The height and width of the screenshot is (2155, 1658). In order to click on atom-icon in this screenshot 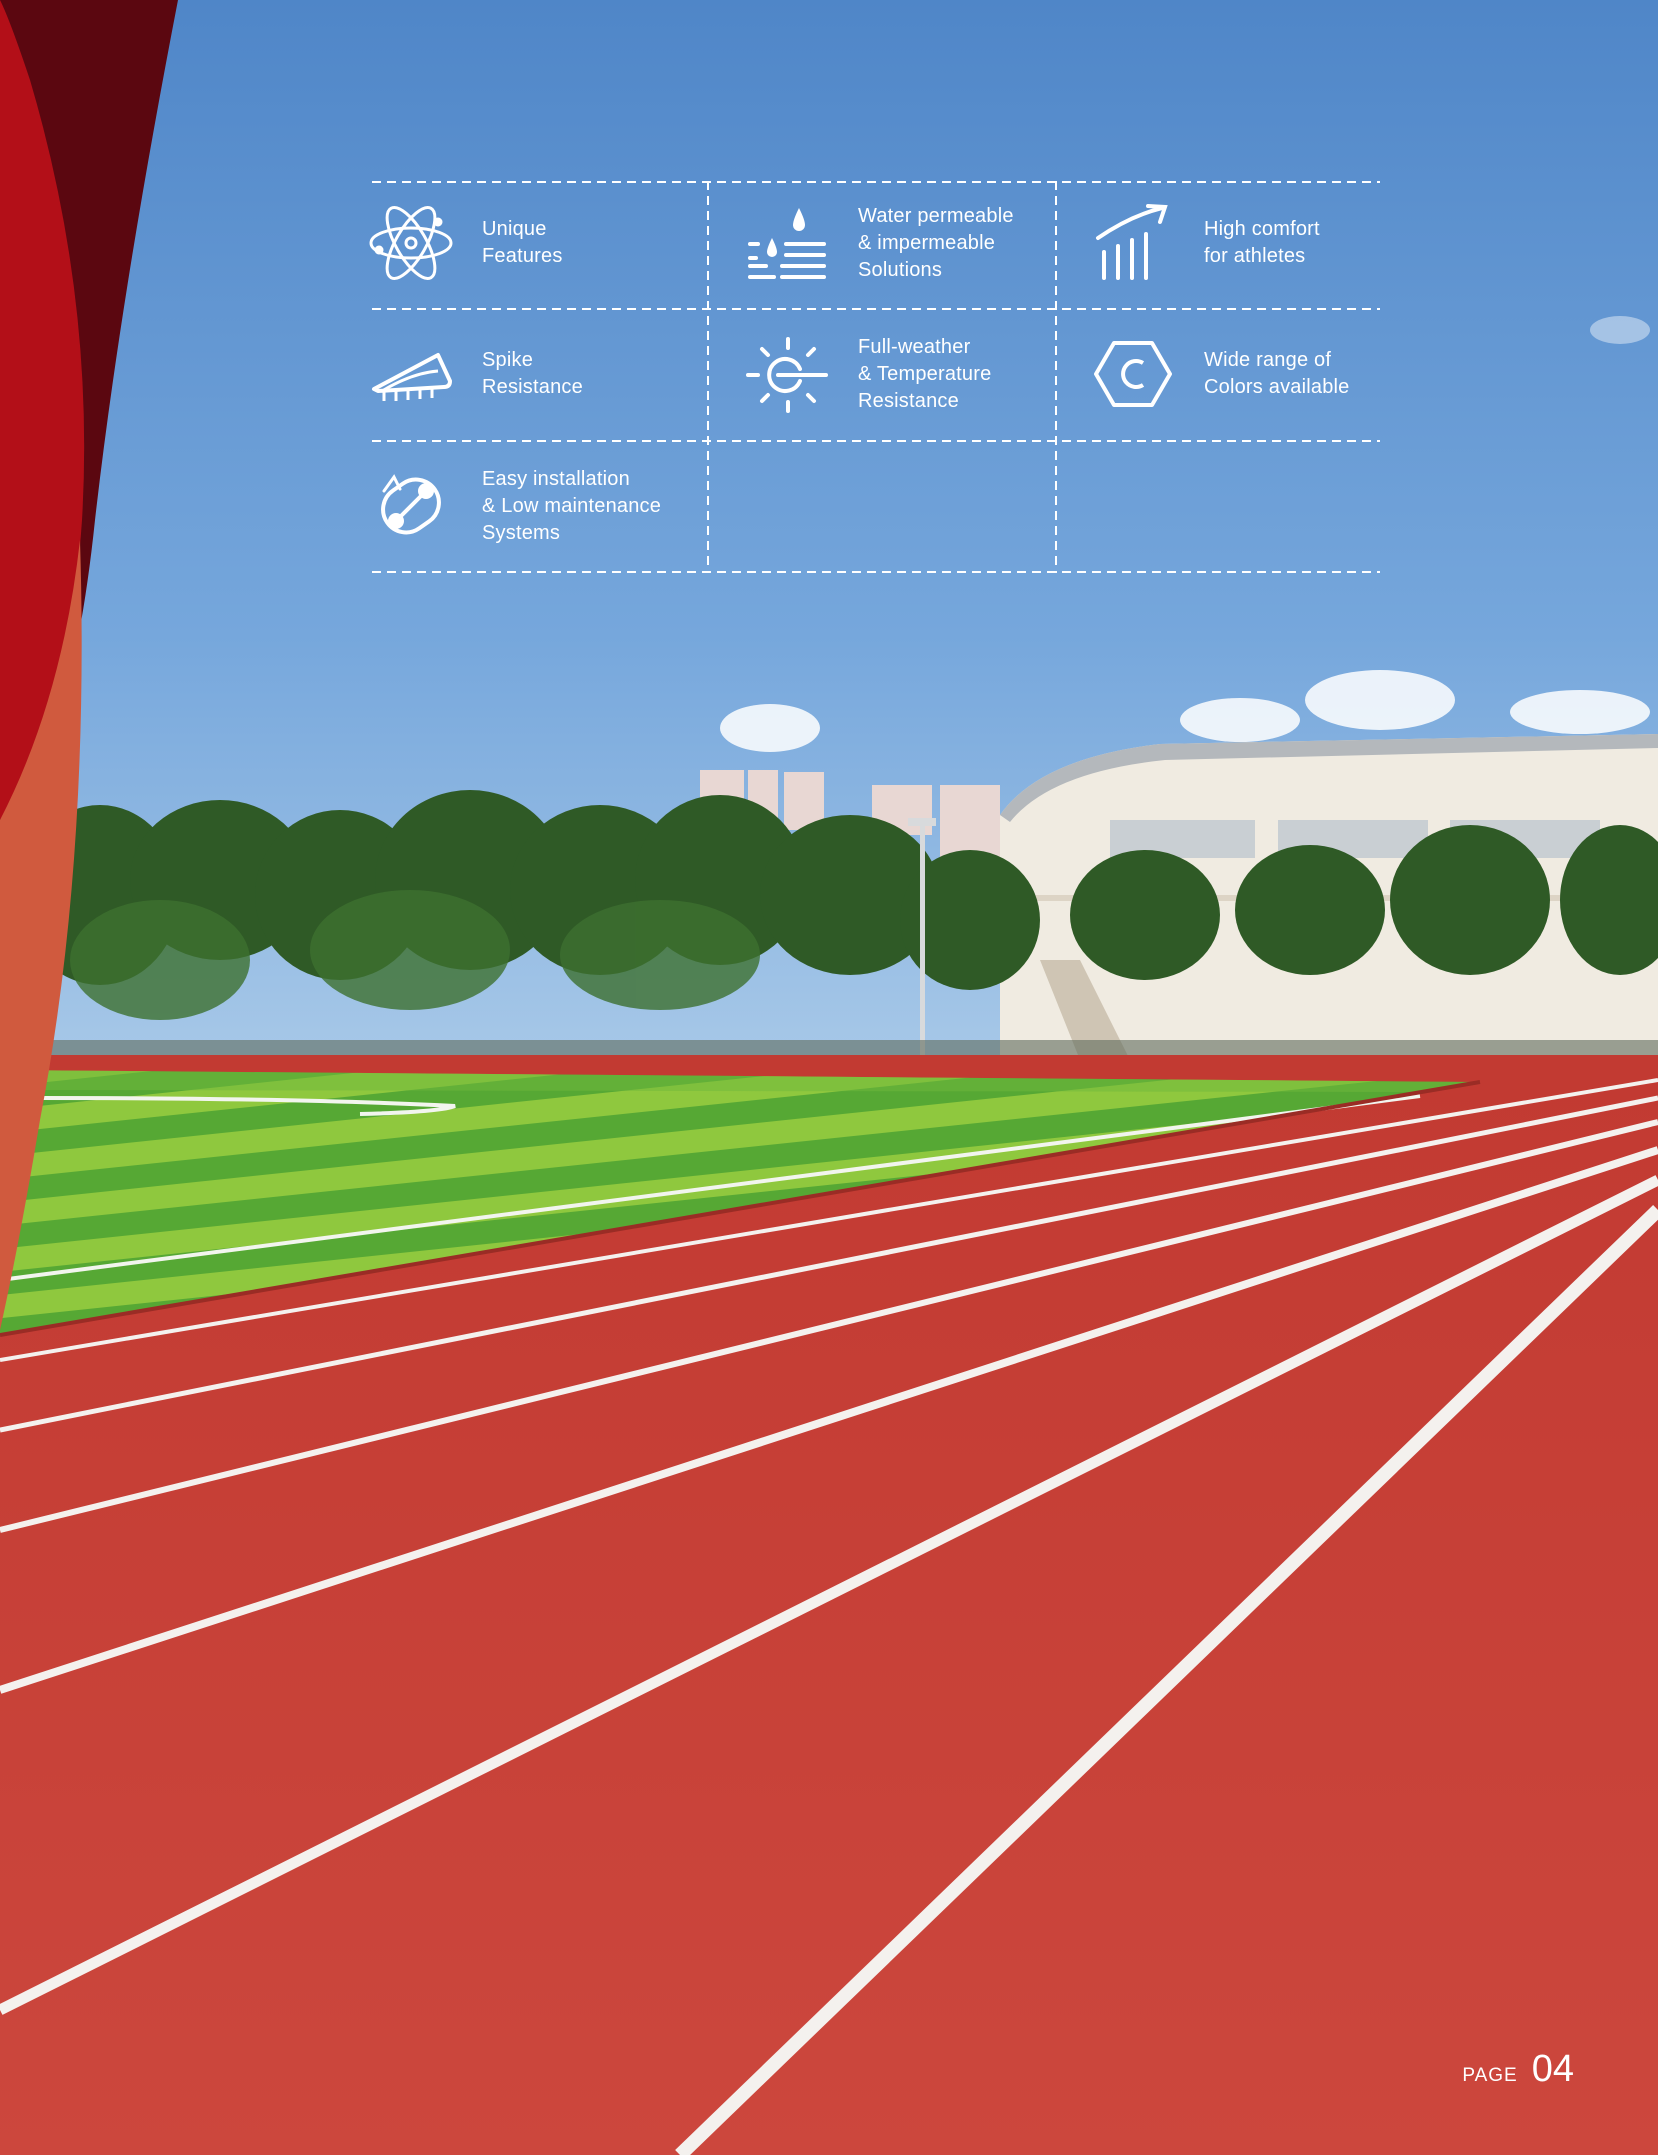, I will do `click(411, 243)`.